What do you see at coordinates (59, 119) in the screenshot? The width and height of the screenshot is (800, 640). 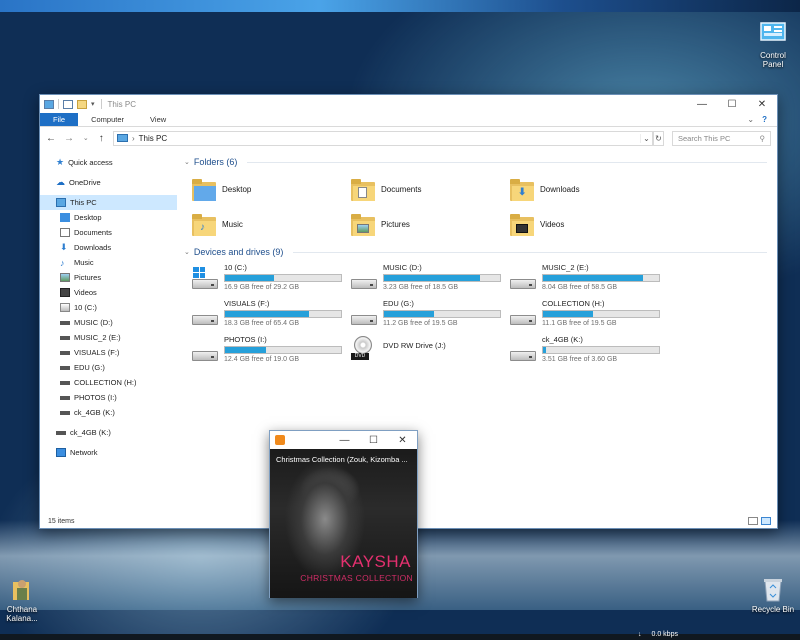 I see `tab-file: File` at bounding box center [59, 119].